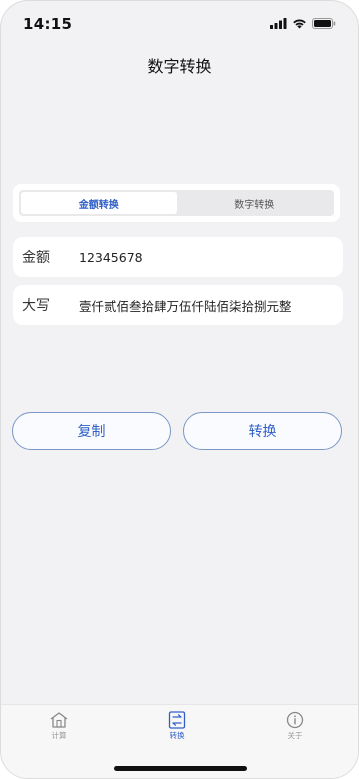 This screenshot has width=359, height=779. I want to click on tab-calculate: 计算, so click(59, 726).